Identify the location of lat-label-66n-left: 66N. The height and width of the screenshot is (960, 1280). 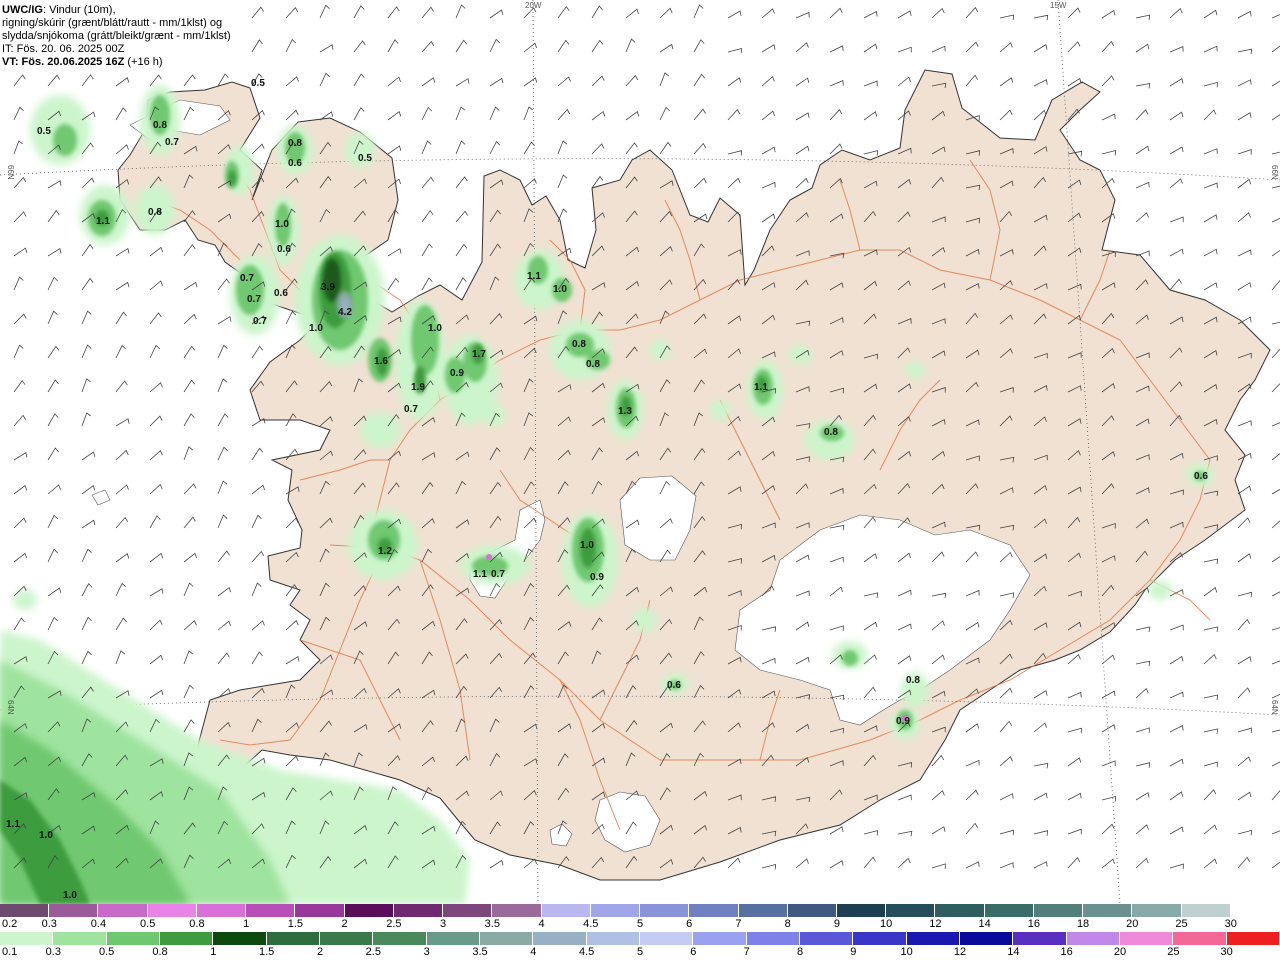
(10, 172).